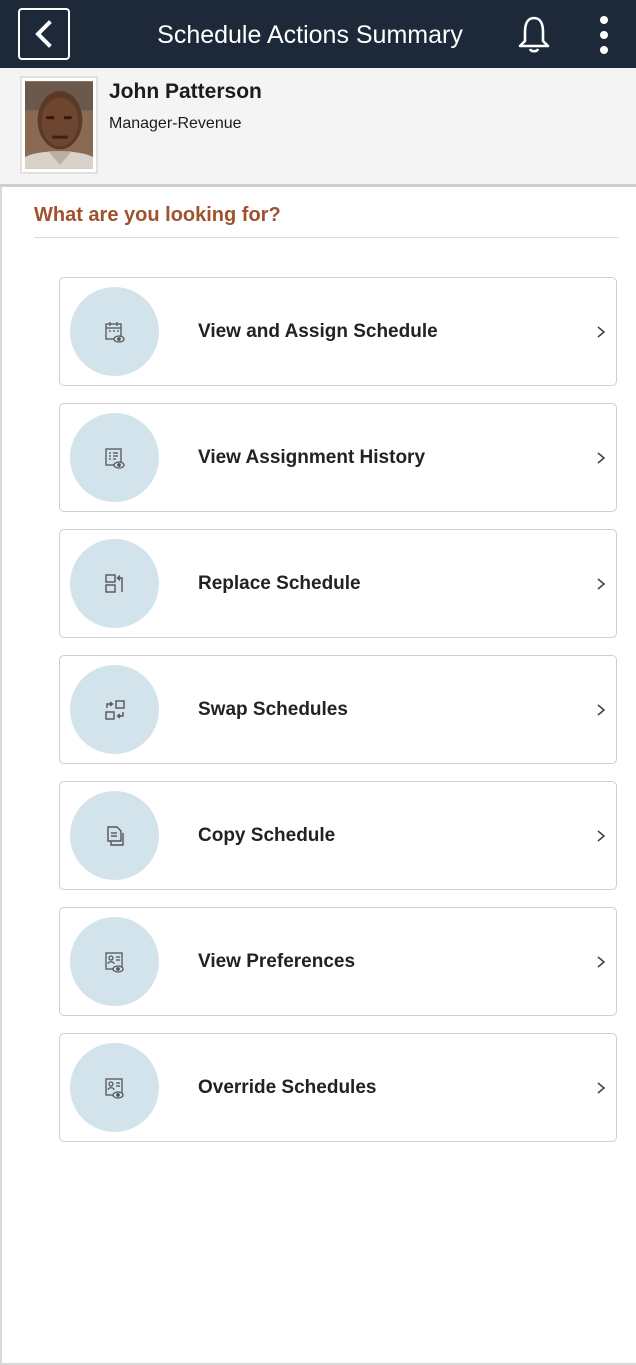 This screenshot has height=1365, width=636. Describe the element at coordinates (534, 34) in the screenshot. I see `bell-icon` at that location.